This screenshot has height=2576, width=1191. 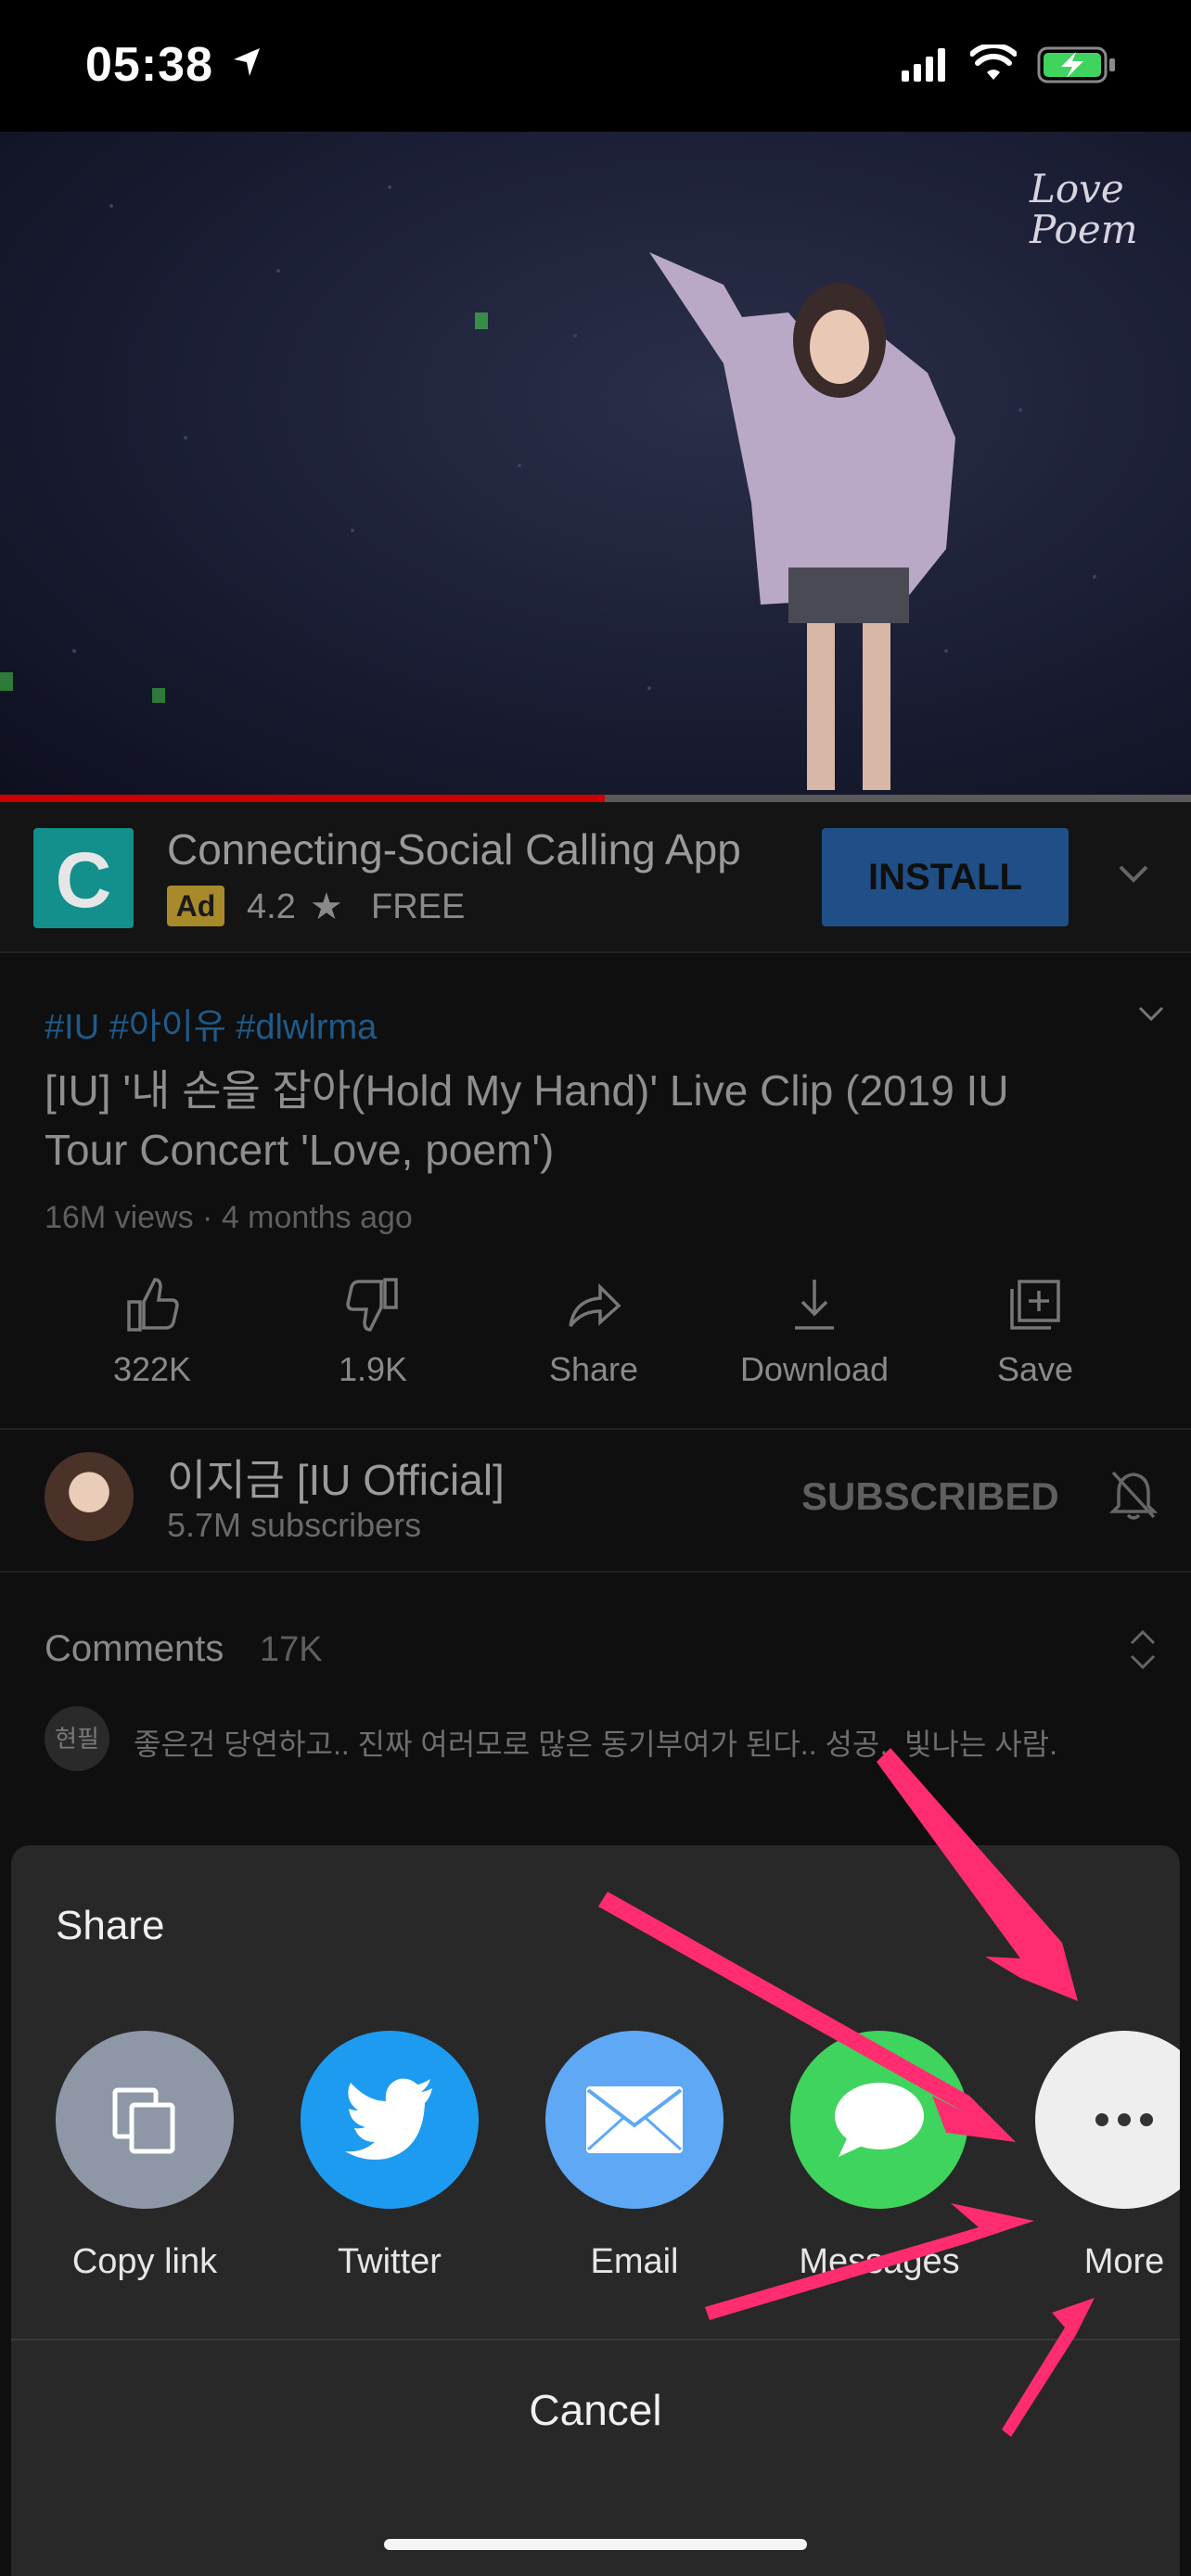 I want to click on home-indicator, so click(x=595, y=2544).